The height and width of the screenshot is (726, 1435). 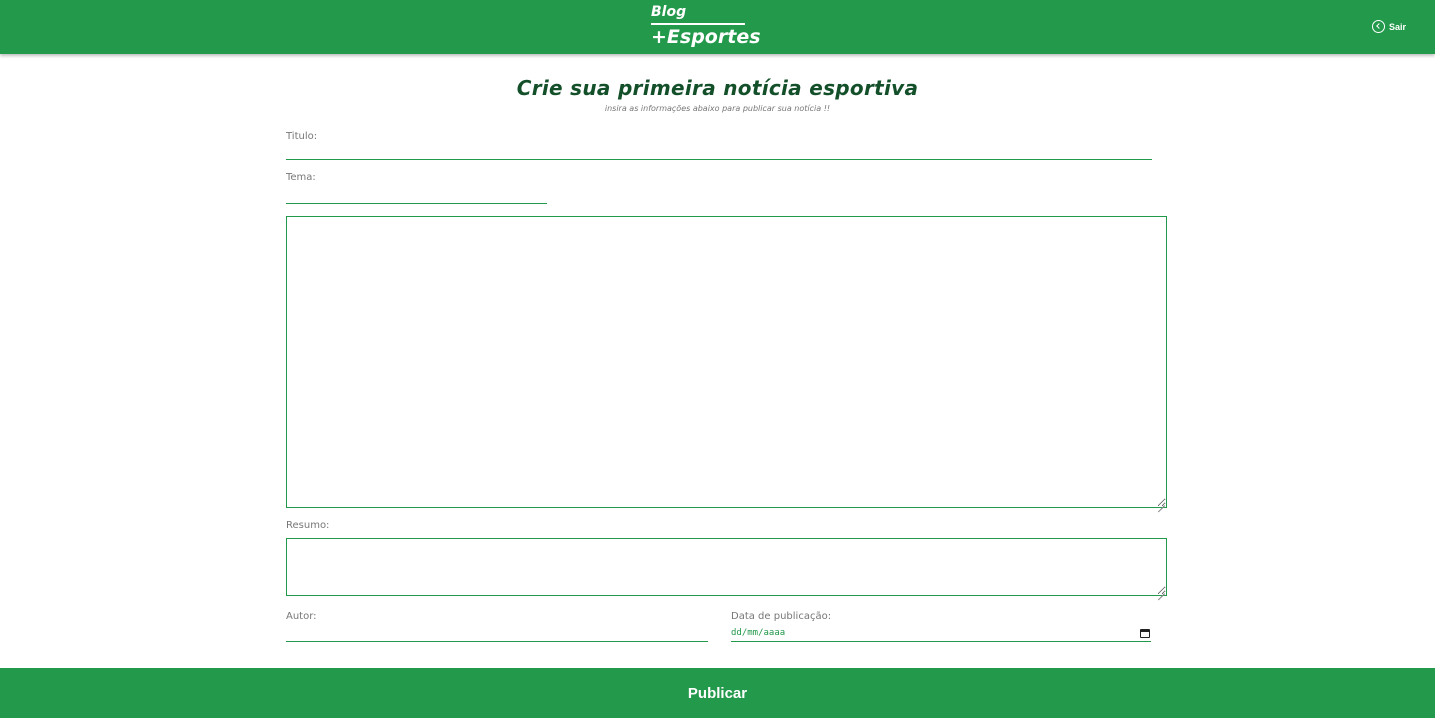 What do you see at coordinates (781, 616) in the screenshot?
I see `date-label: Data de publicação:` at bounding box center [781, 616].